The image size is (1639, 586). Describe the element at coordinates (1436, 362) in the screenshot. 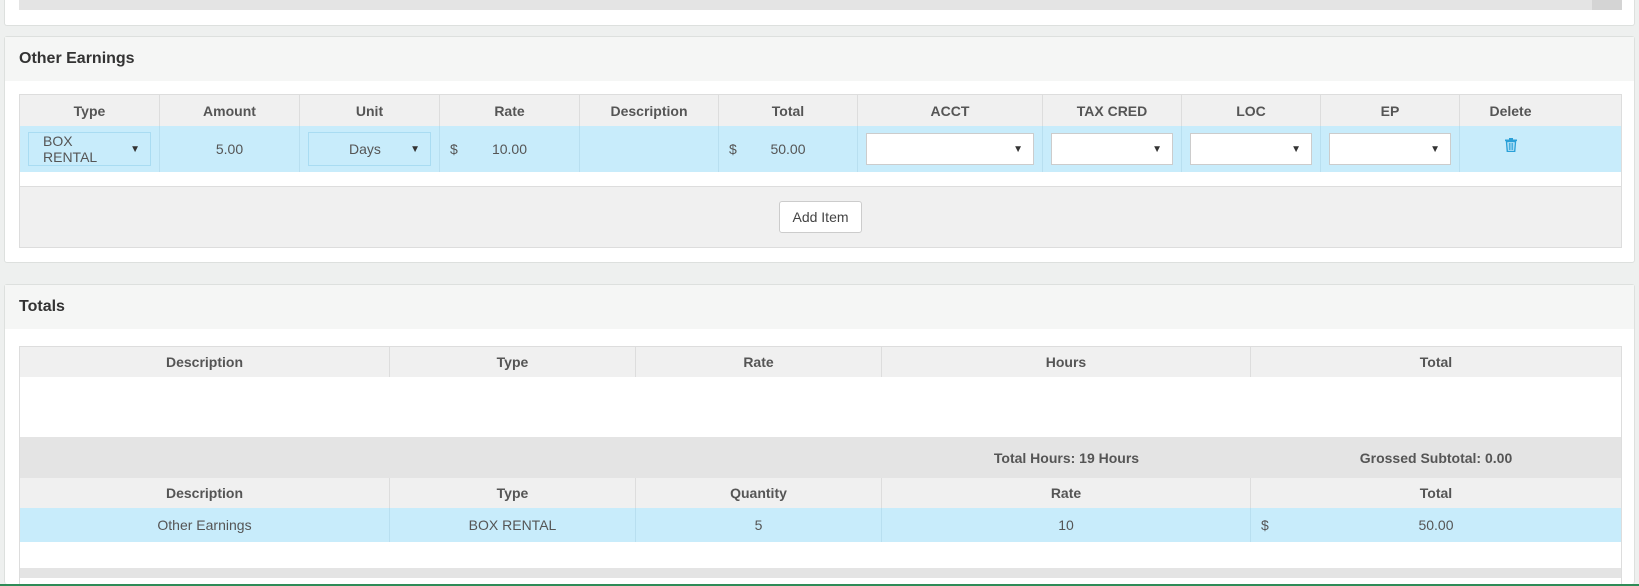

I see `totals-col-total: Total` at that location.